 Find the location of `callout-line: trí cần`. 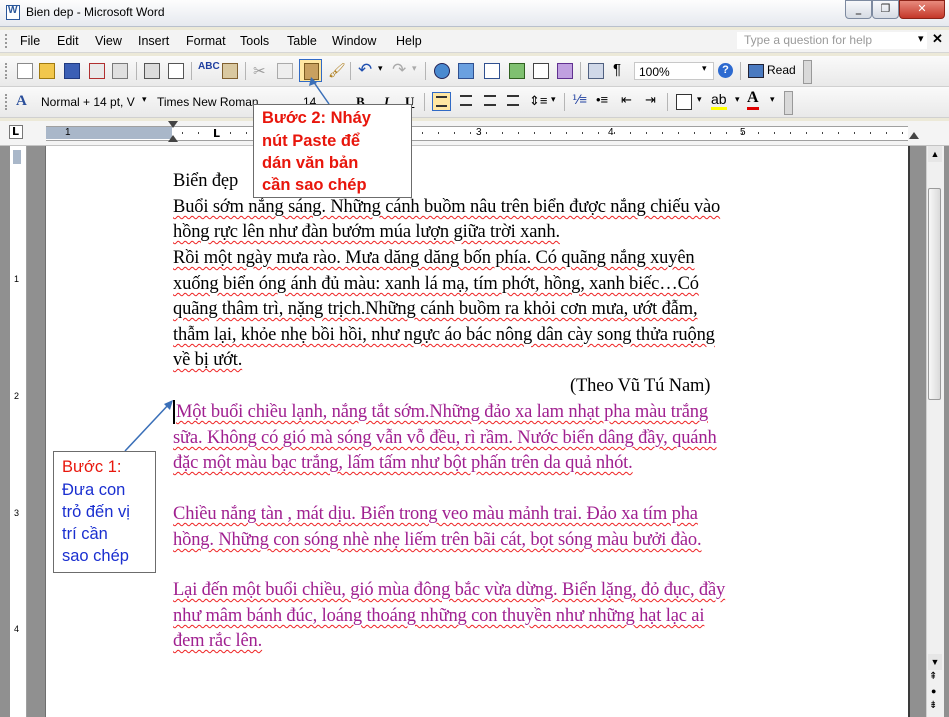

callout-line: trí cần is located at coordinates (85, 534).